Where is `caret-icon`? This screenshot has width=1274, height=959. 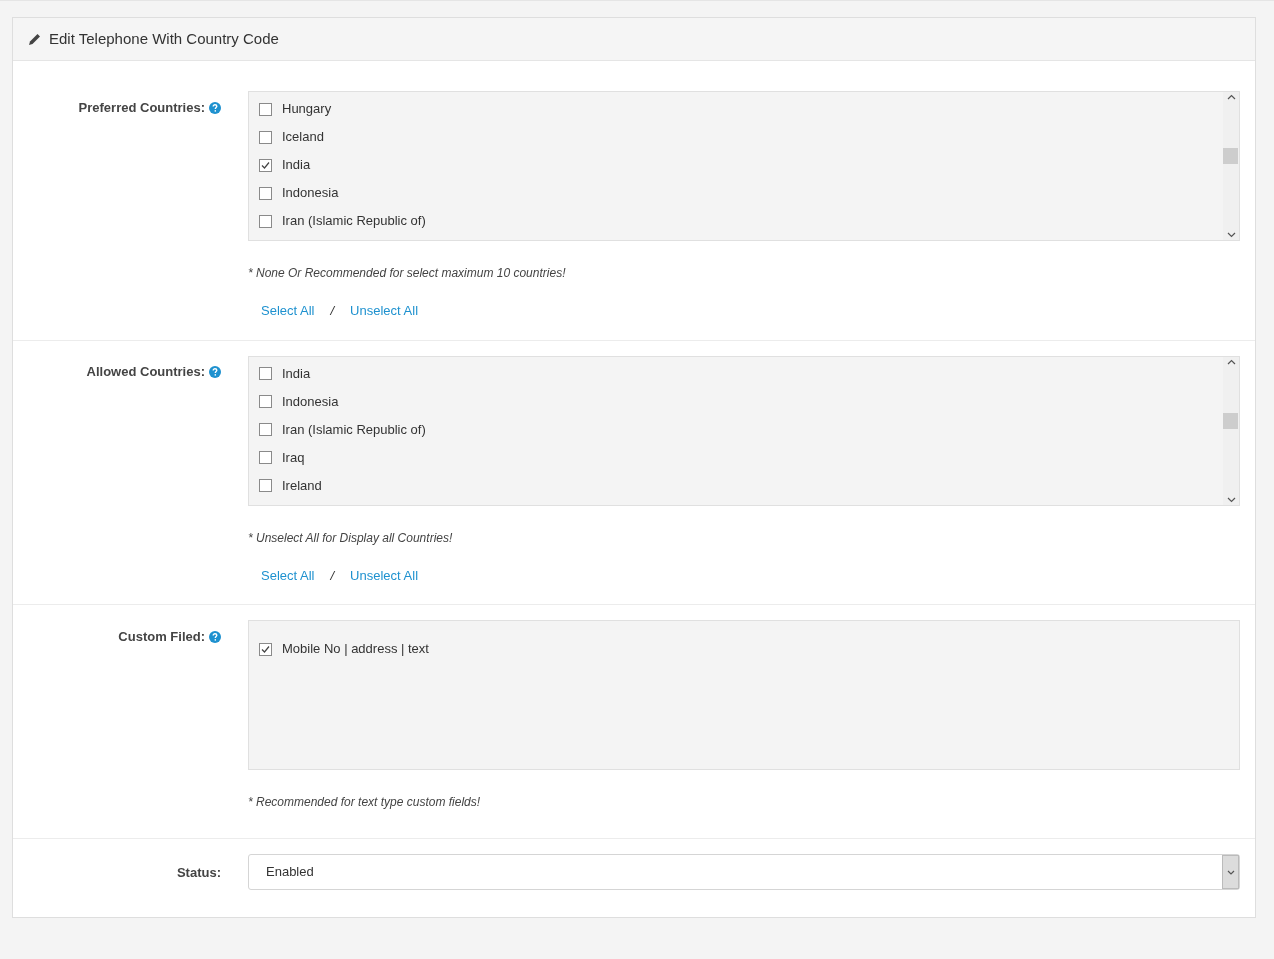
caret-icon is located at coordinates (1230, 872).